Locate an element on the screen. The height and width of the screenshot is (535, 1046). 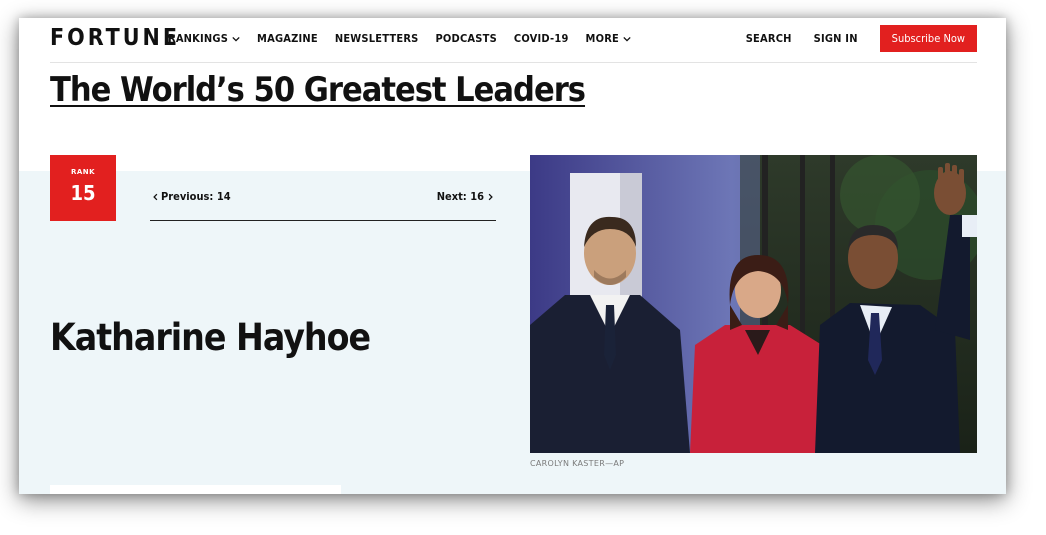
previous-link: Previous: 14 is located at coordinates (191, 196).